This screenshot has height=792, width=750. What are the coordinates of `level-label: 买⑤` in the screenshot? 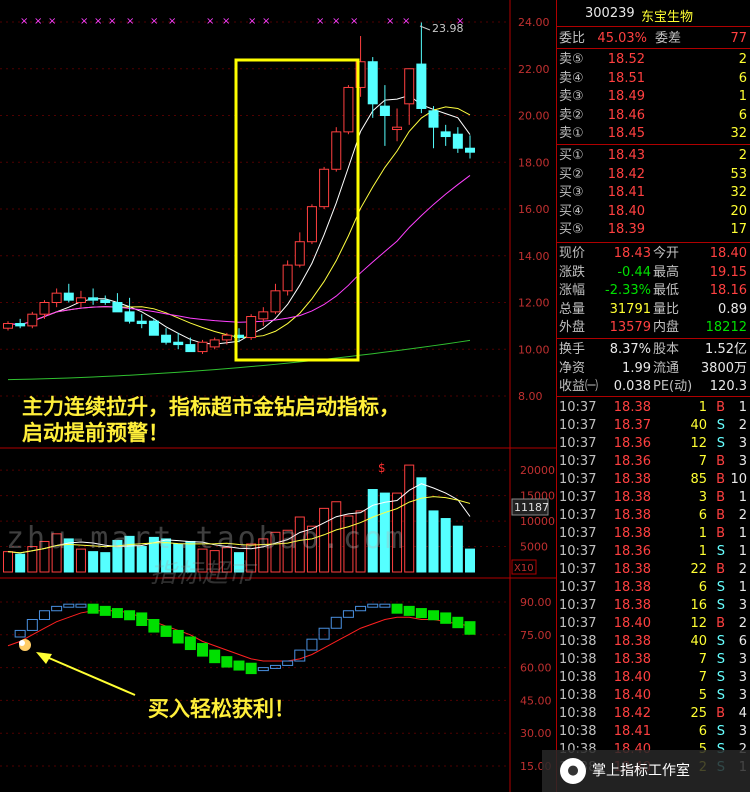 It's located at (571, 229).